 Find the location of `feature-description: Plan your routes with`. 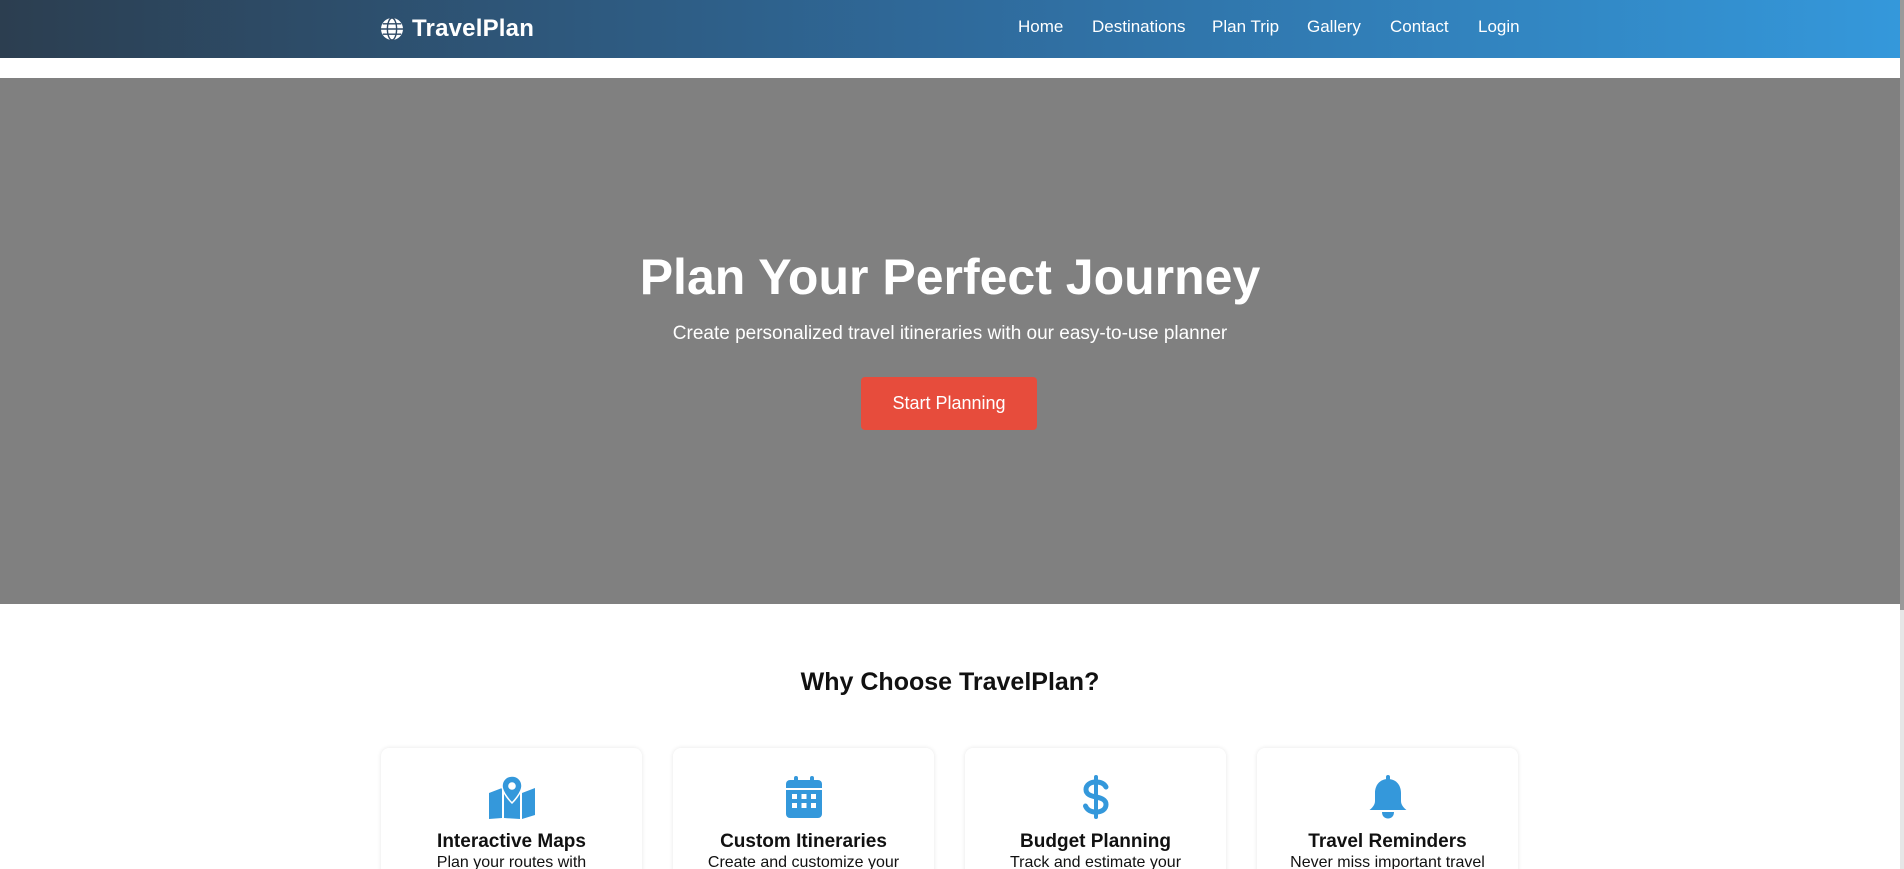

feature-description: Plan your routes with is located at coordinates (511, 861).